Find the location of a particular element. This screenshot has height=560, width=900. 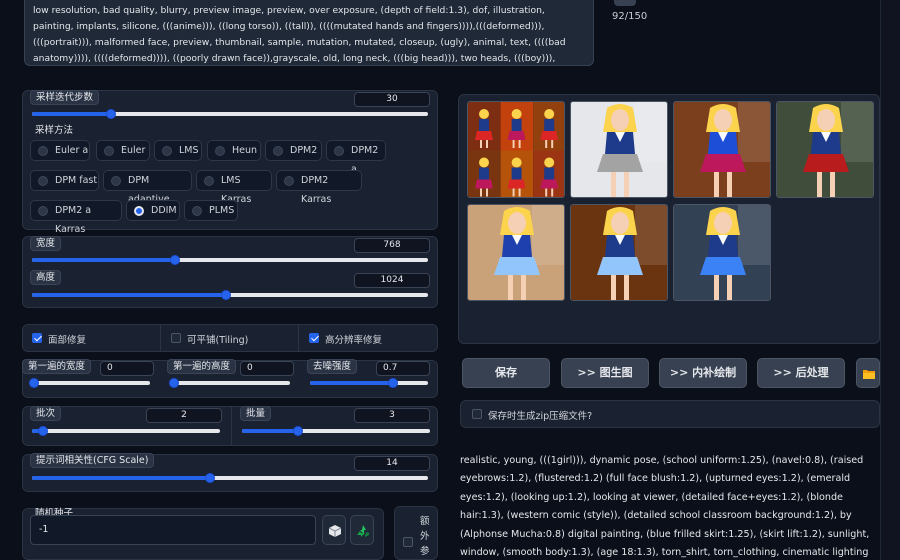

recycle-icon is located at coordinates (363, 531).